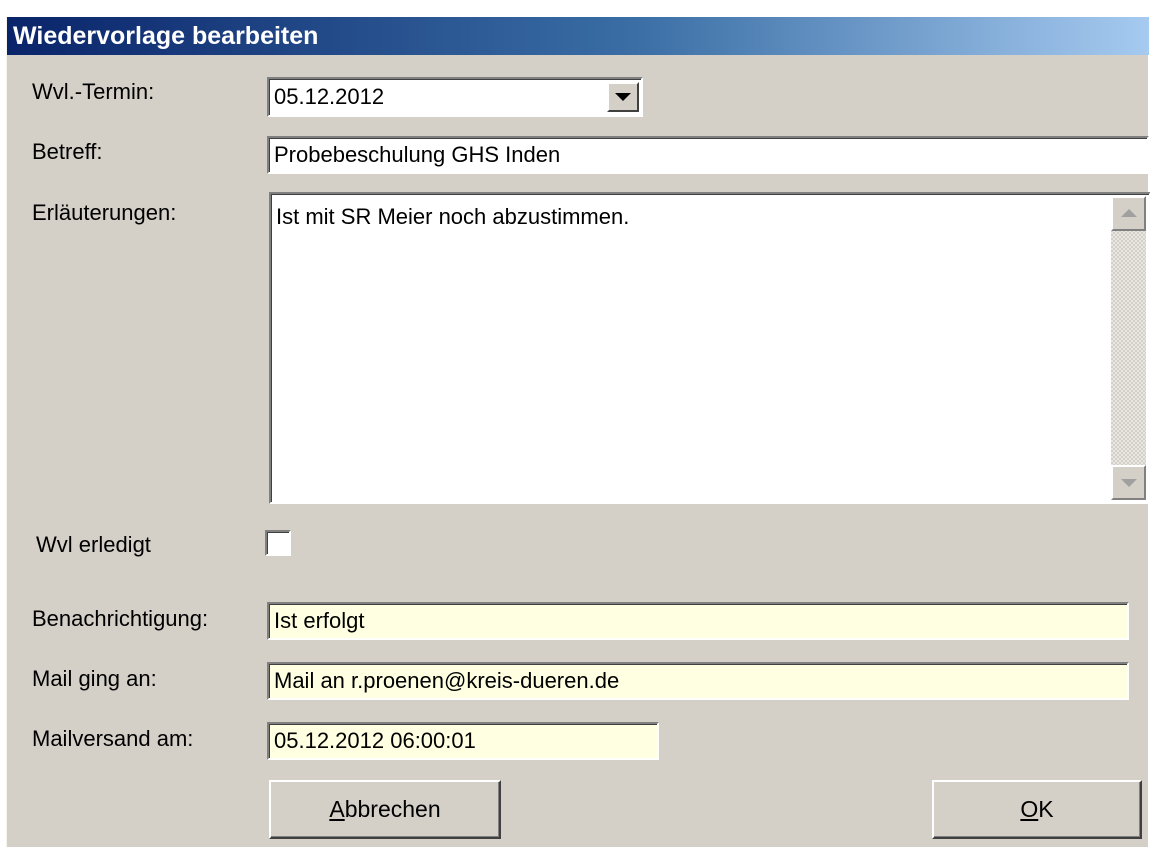 This screenshot has width=1150, height=849. I want to click on erlaeuterungen-label: Erläuterungen:, so click(104, 212).